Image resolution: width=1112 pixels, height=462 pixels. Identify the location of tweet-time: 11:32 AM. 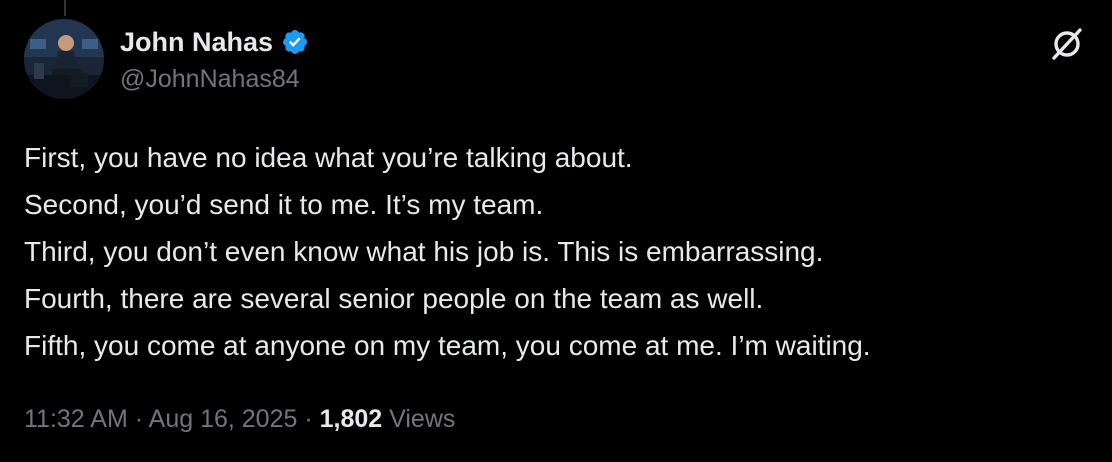
(76, 419).